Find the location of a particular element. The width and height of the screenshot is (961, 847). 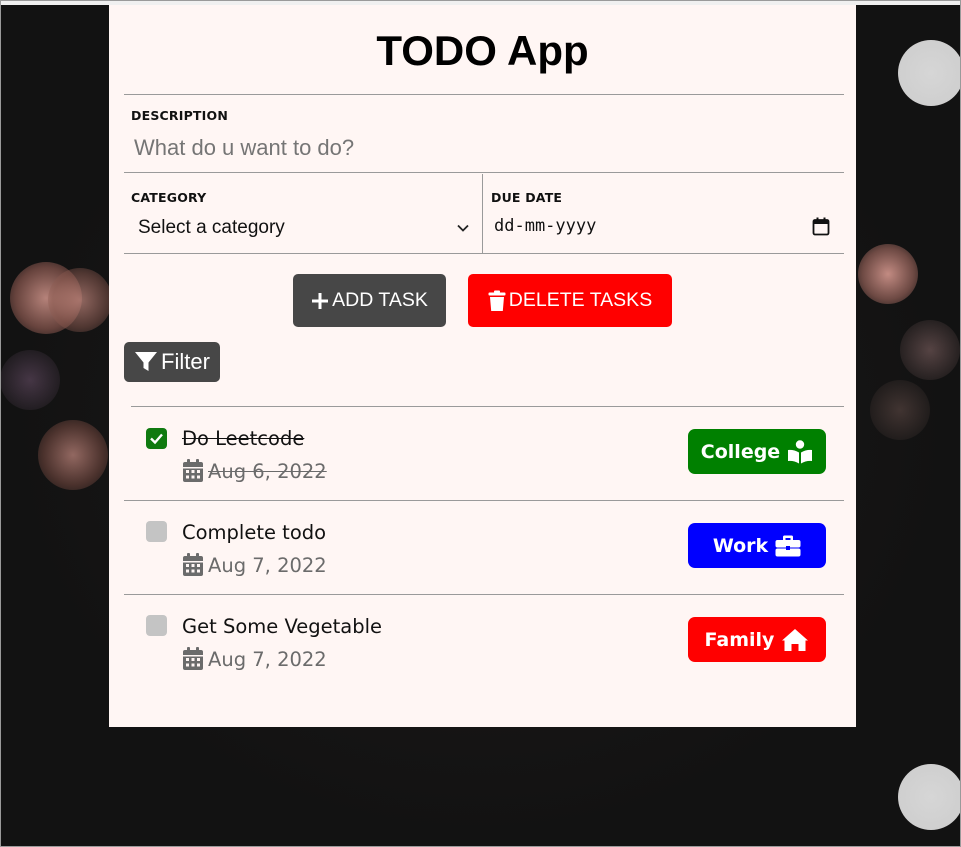

app-title: TODO App is located at coordinates (482, 50).